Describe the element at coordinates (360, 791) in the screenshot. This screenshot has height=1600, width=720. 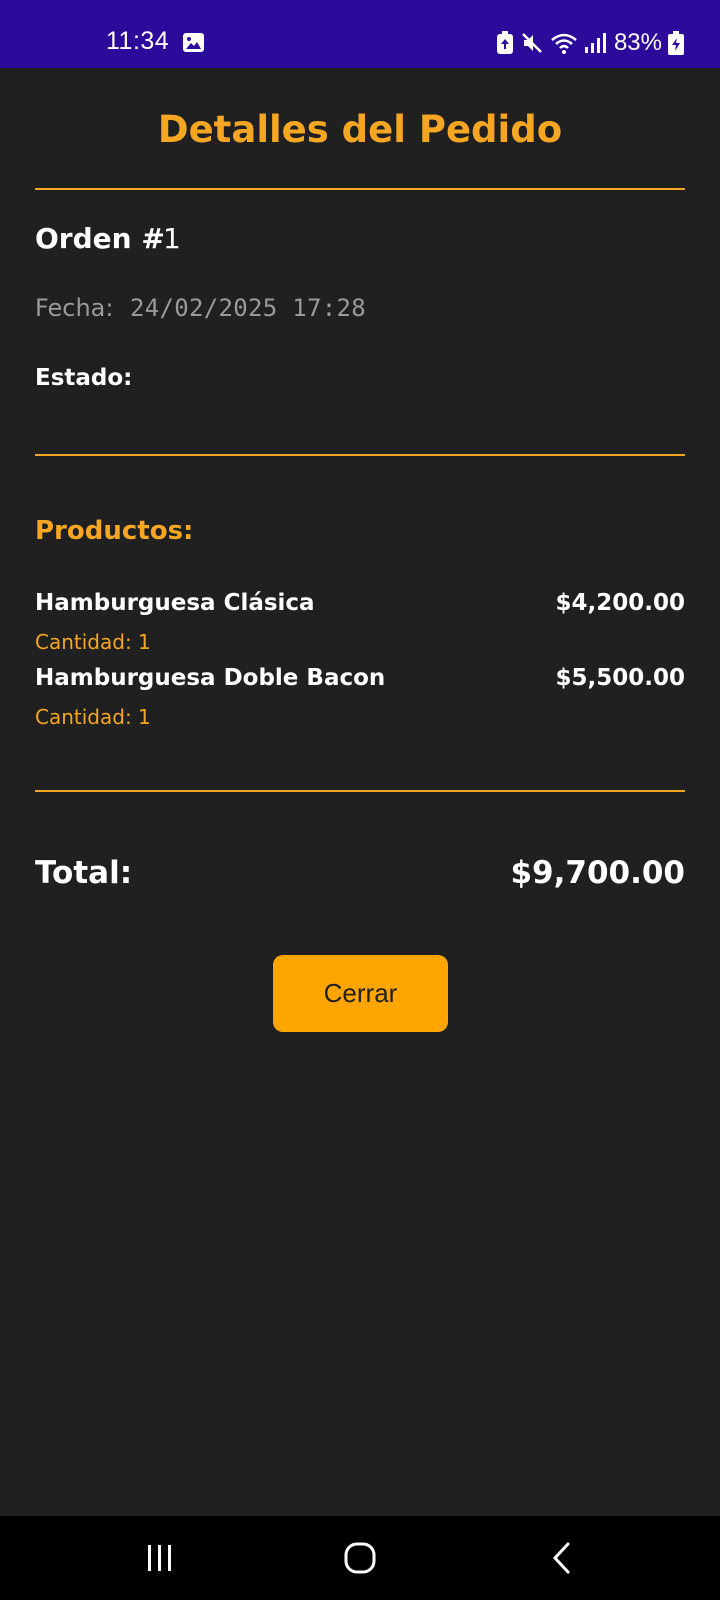
I see `divider-bottom` at that location.